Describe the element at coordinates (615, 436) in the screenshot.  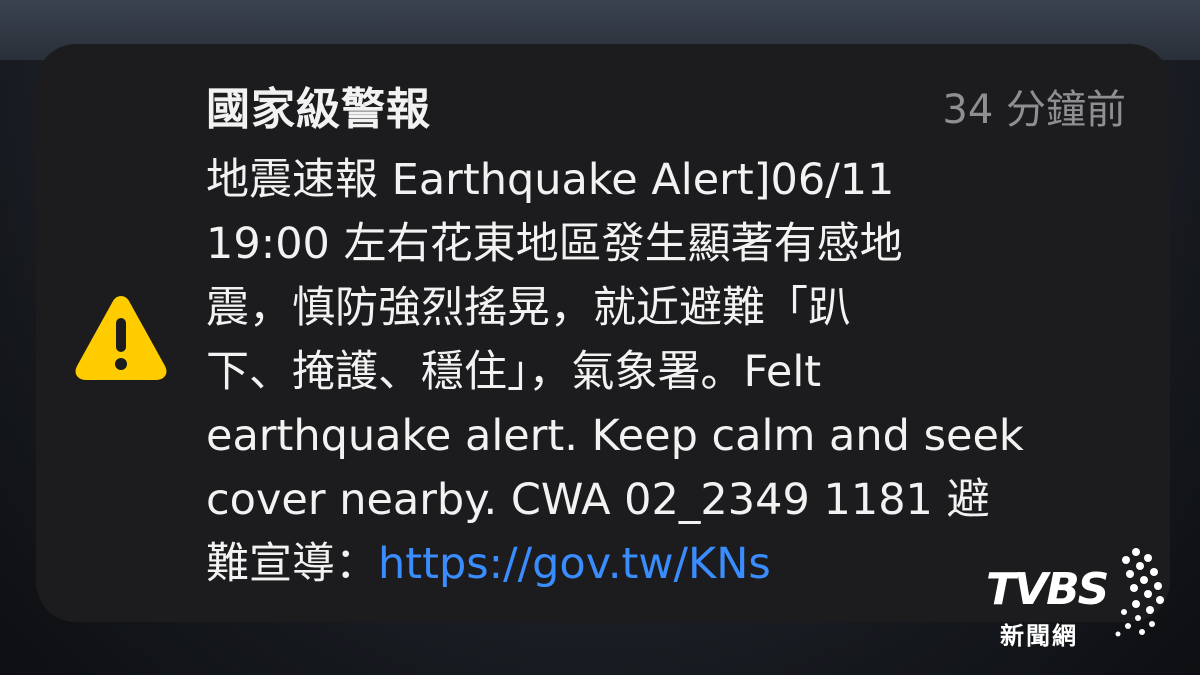
I see `message-line: earthquake alert. Keep calm and seek` at that location.